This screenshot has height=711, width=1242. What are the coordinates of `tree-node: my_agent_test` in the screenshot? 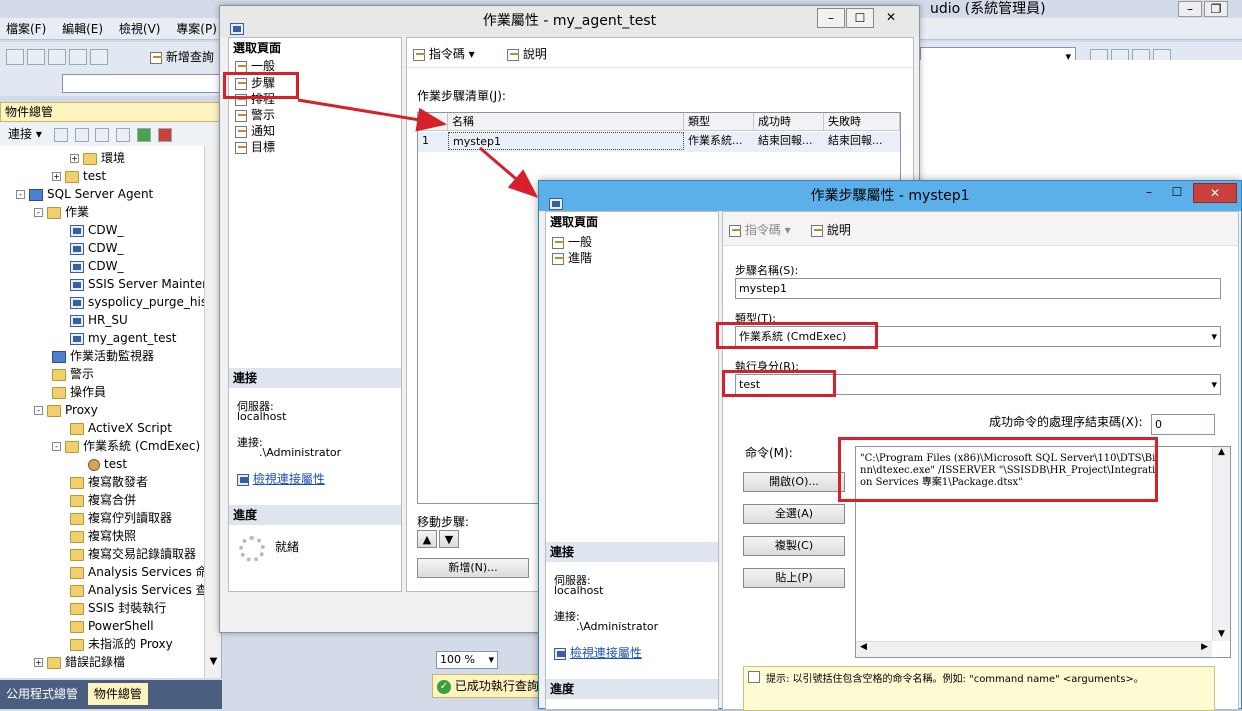 It's located at (123, 338).